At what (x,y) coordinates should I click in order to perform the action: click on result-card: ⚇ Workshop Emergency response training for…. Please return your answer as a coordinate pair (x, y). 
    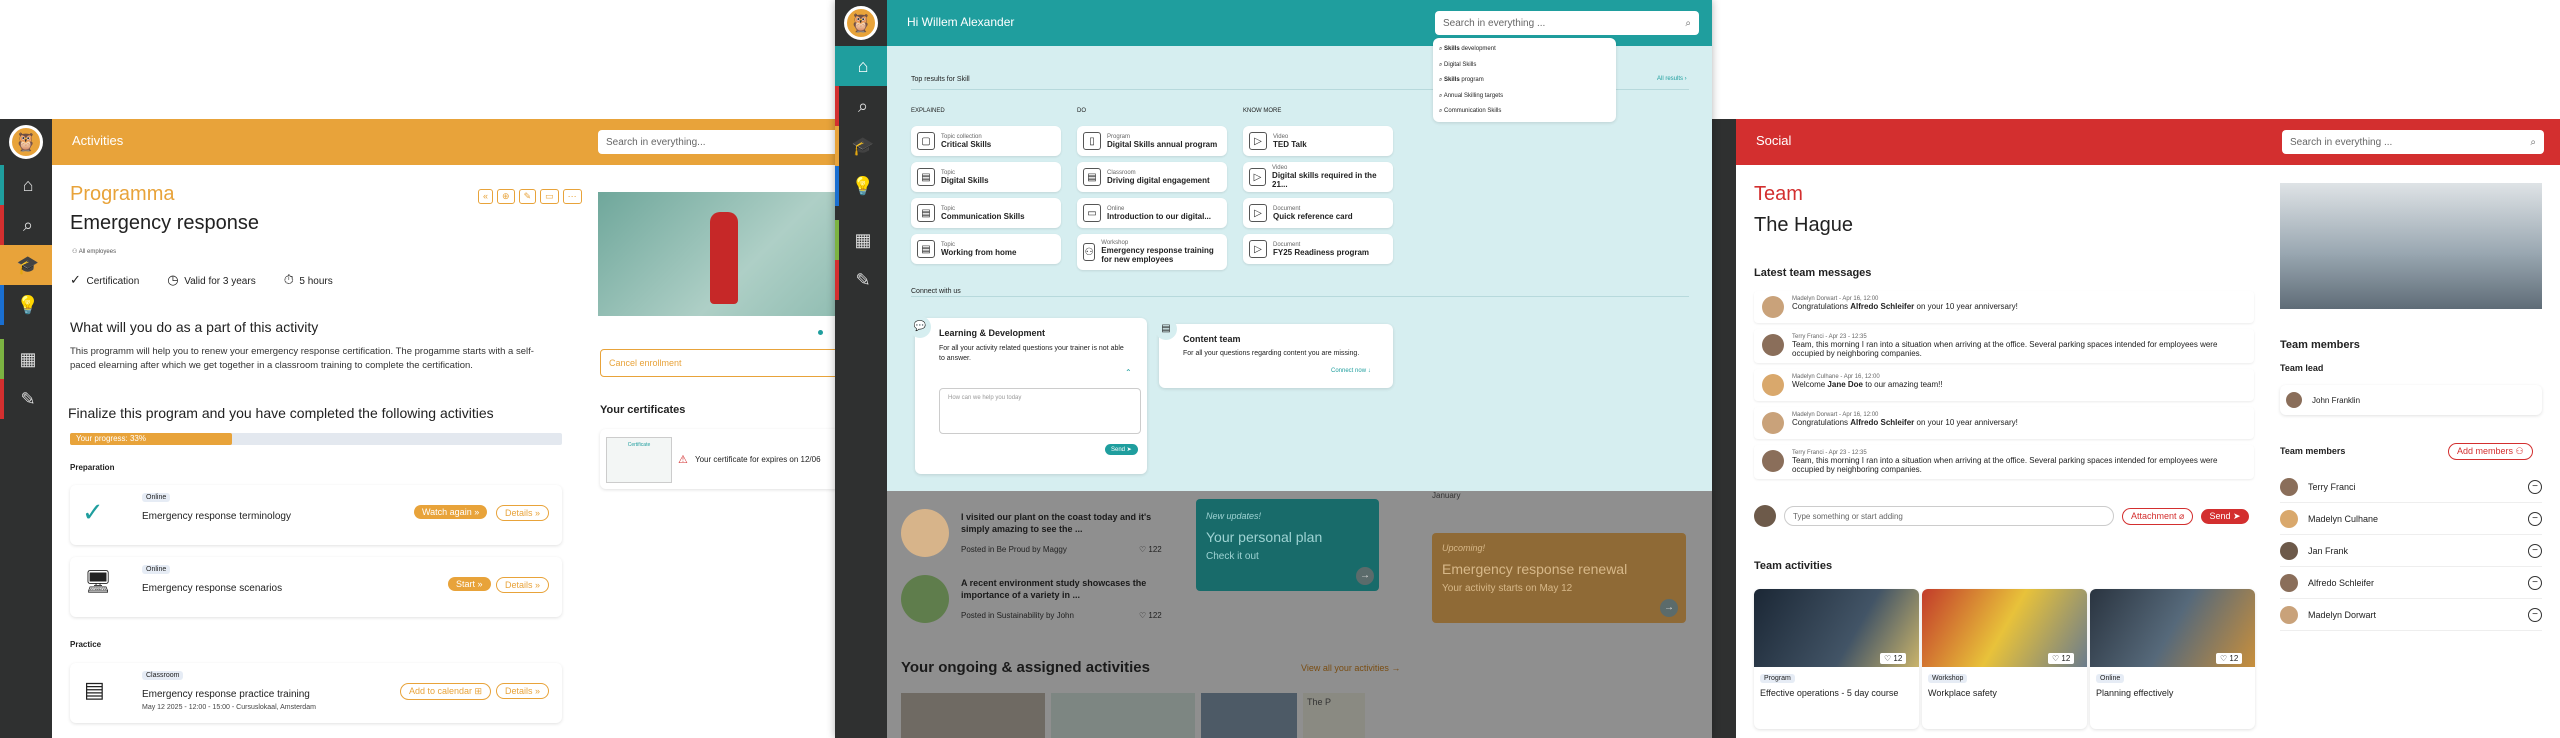
    Looking at the image, I should click on (1152, 252).